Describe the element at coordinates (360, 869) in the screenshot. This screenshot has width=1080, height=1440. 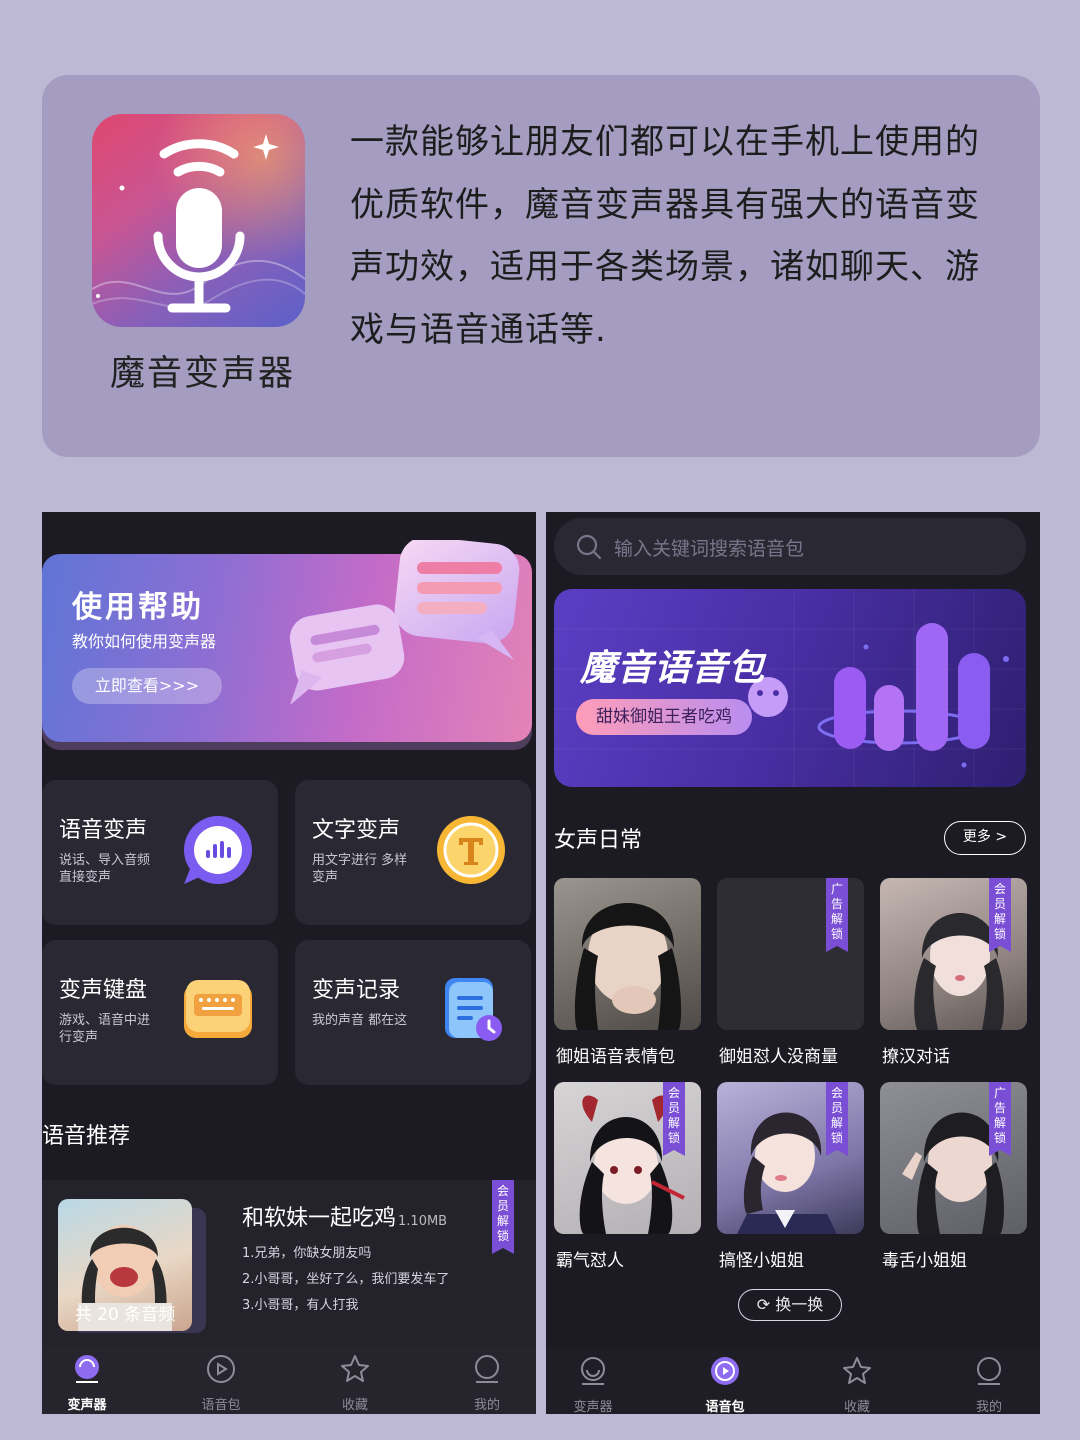
I see `tile-desc: 用文字进行 多样变声` at that location.